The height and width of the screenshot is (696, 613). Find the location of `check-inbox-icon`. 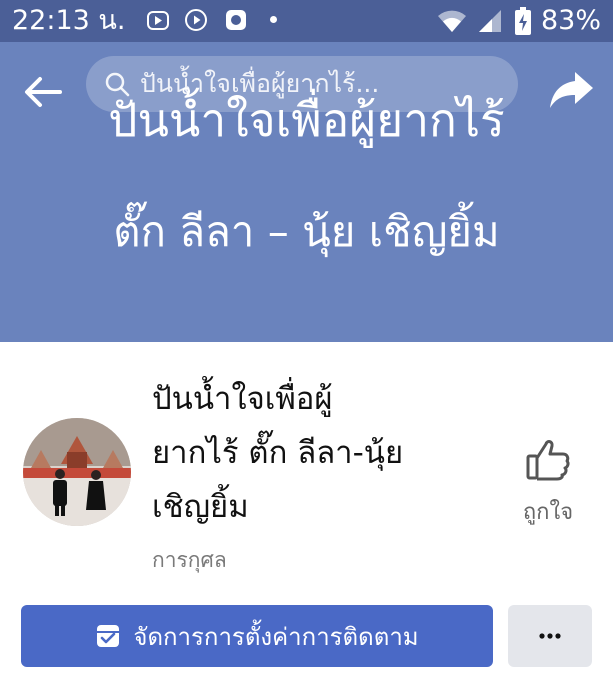

check-inbox-icon is located at coordinates (108, 636).